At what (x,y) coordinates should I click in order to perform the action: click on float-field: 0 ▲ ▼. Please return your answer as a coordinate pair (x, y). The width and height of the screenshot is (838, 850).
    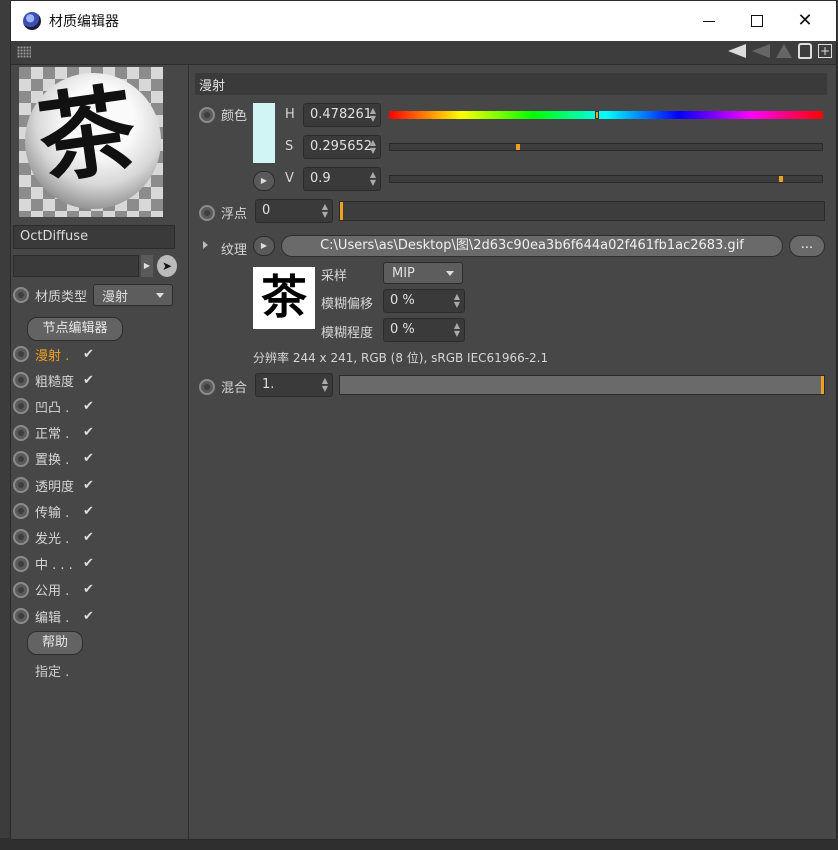
    Looking at the image, I should click on (294, 211).